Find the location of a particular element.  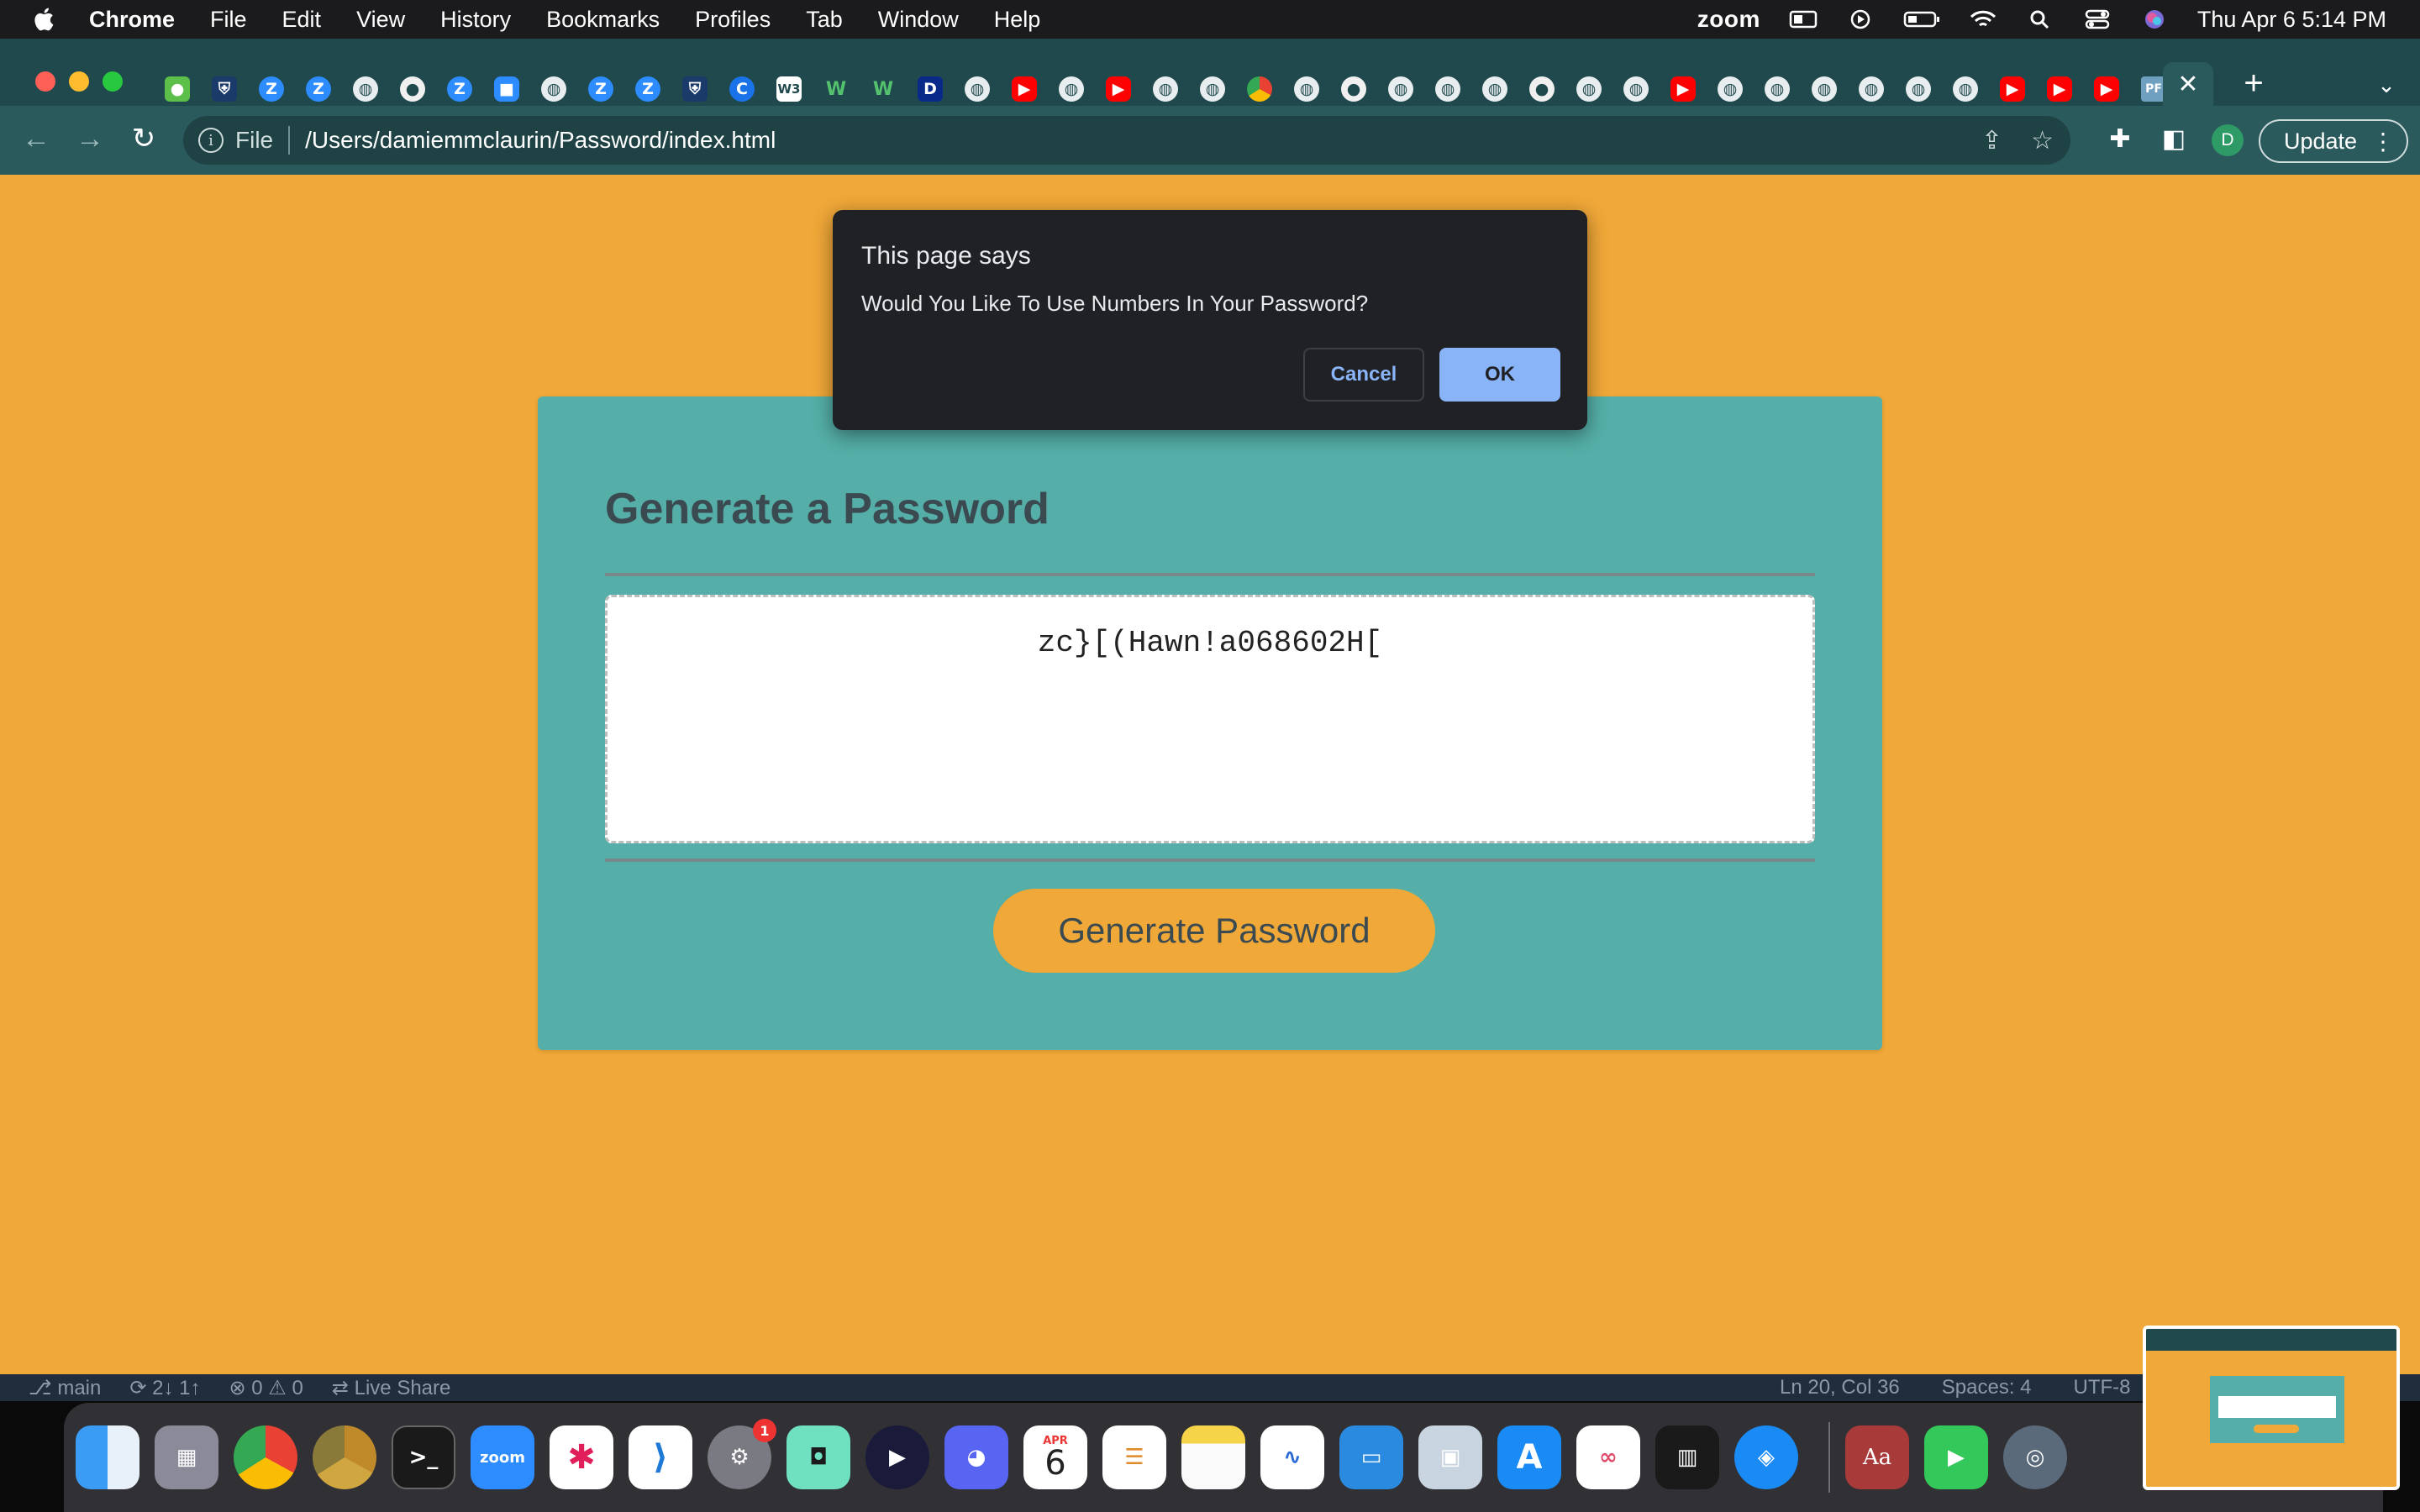

launchpad-icon: ▦ is located at coordinates (187, 1457).